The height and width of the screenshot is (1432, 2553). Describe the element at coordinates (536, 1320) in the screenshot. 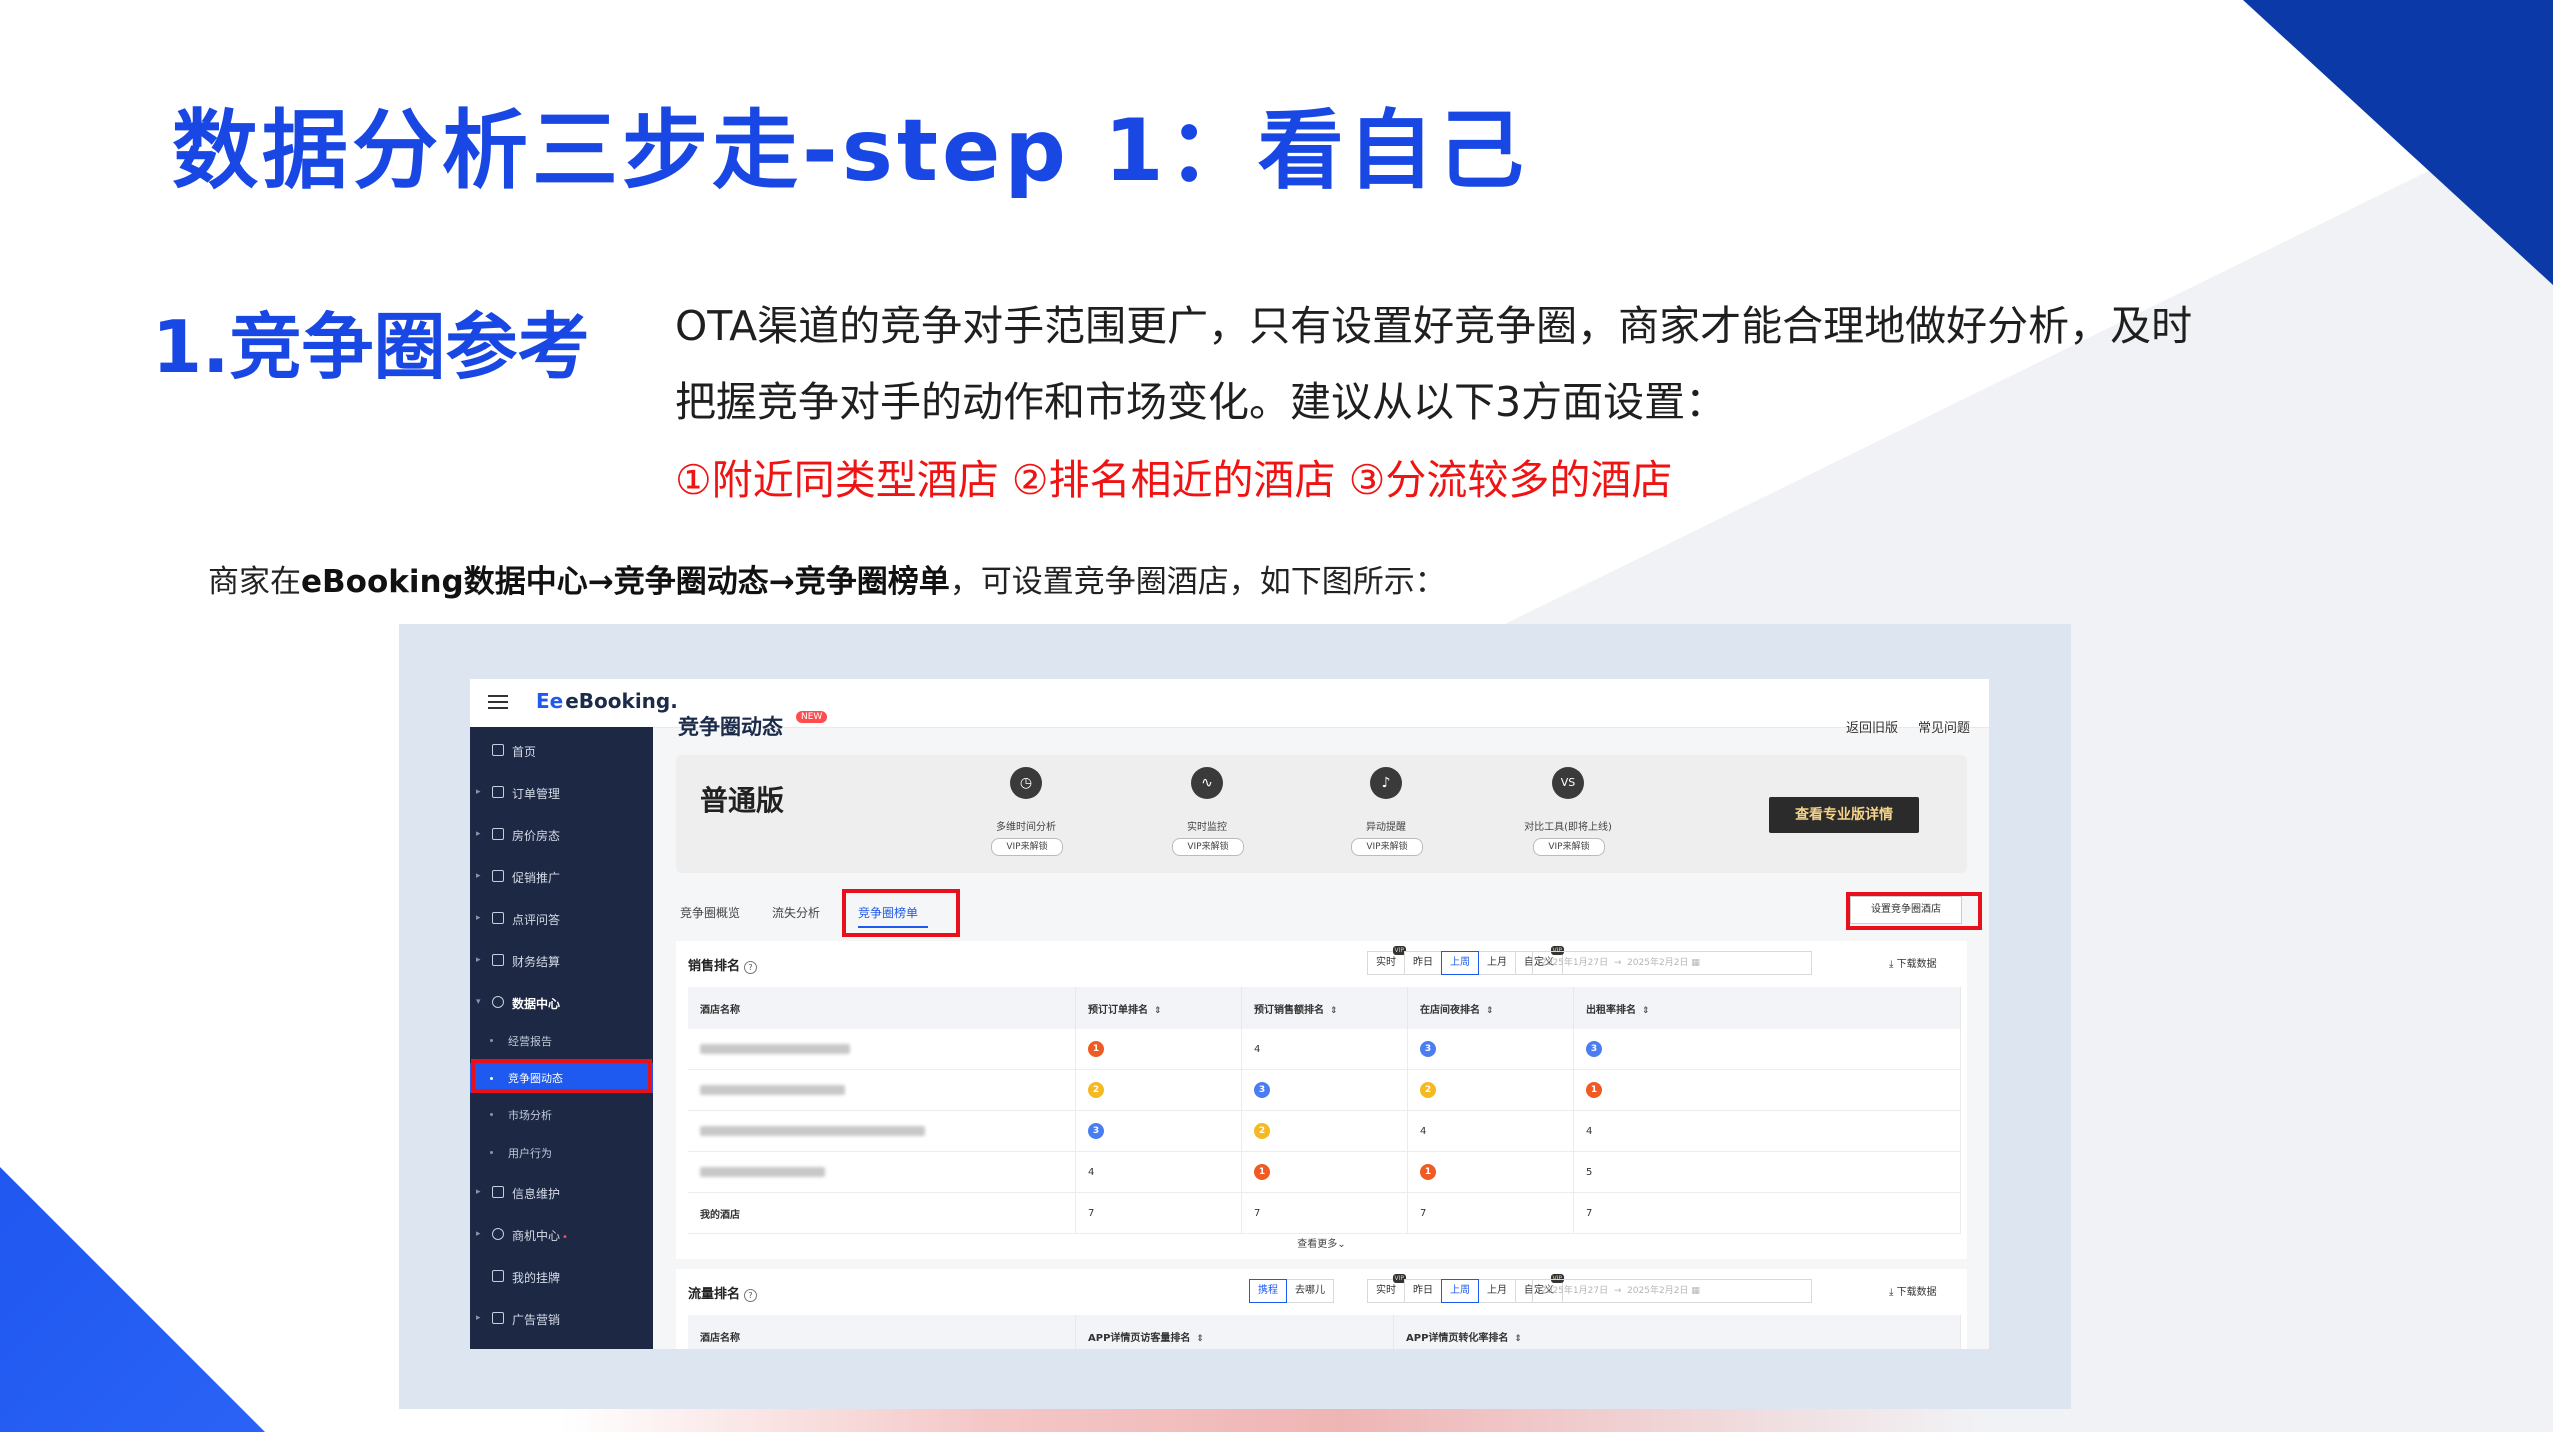

I see `sidebar-item-label: 广告营销` at that location.